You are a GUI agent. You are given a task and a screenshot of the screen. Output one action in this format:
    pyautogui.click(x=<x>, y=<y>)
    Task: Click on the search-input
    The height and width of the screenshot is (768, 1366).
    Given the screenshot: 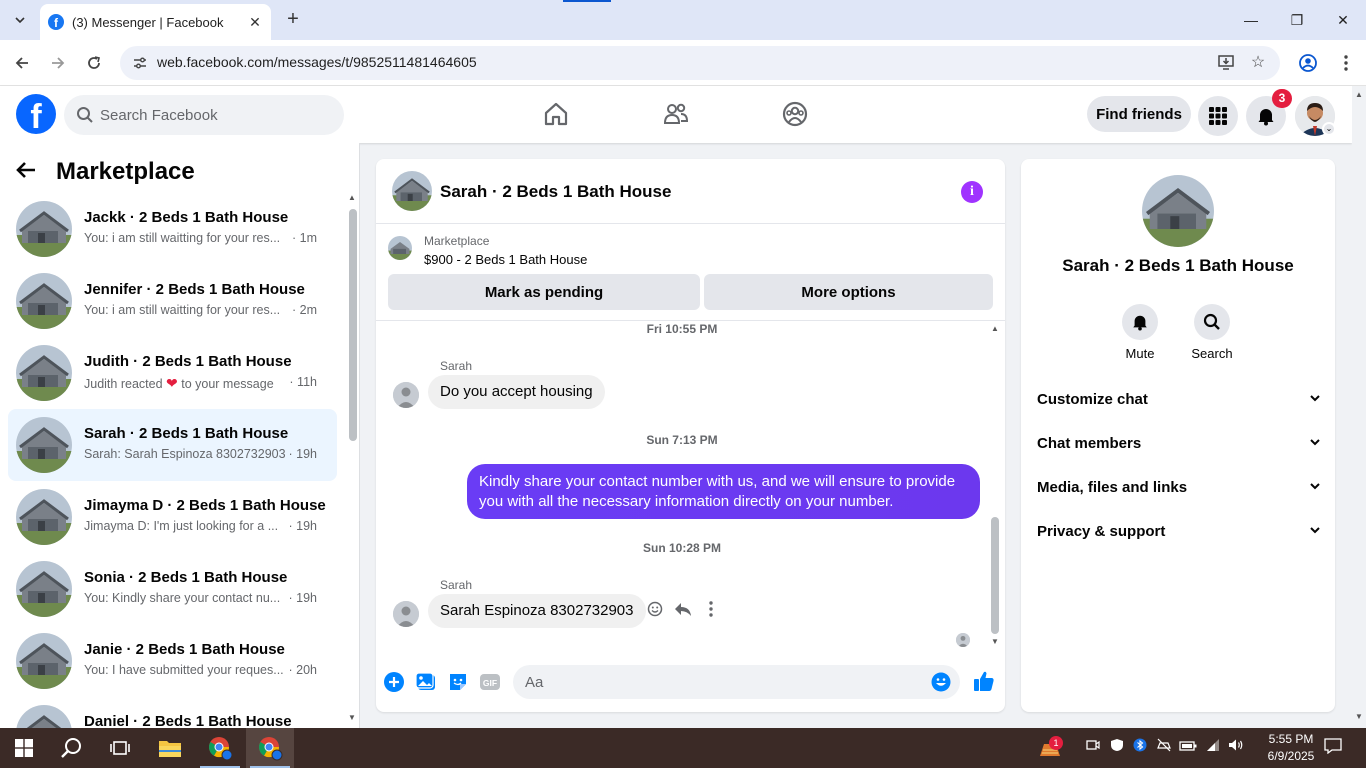 What is the action you would take?
    pyautogui.click(x=215, y=115)
    